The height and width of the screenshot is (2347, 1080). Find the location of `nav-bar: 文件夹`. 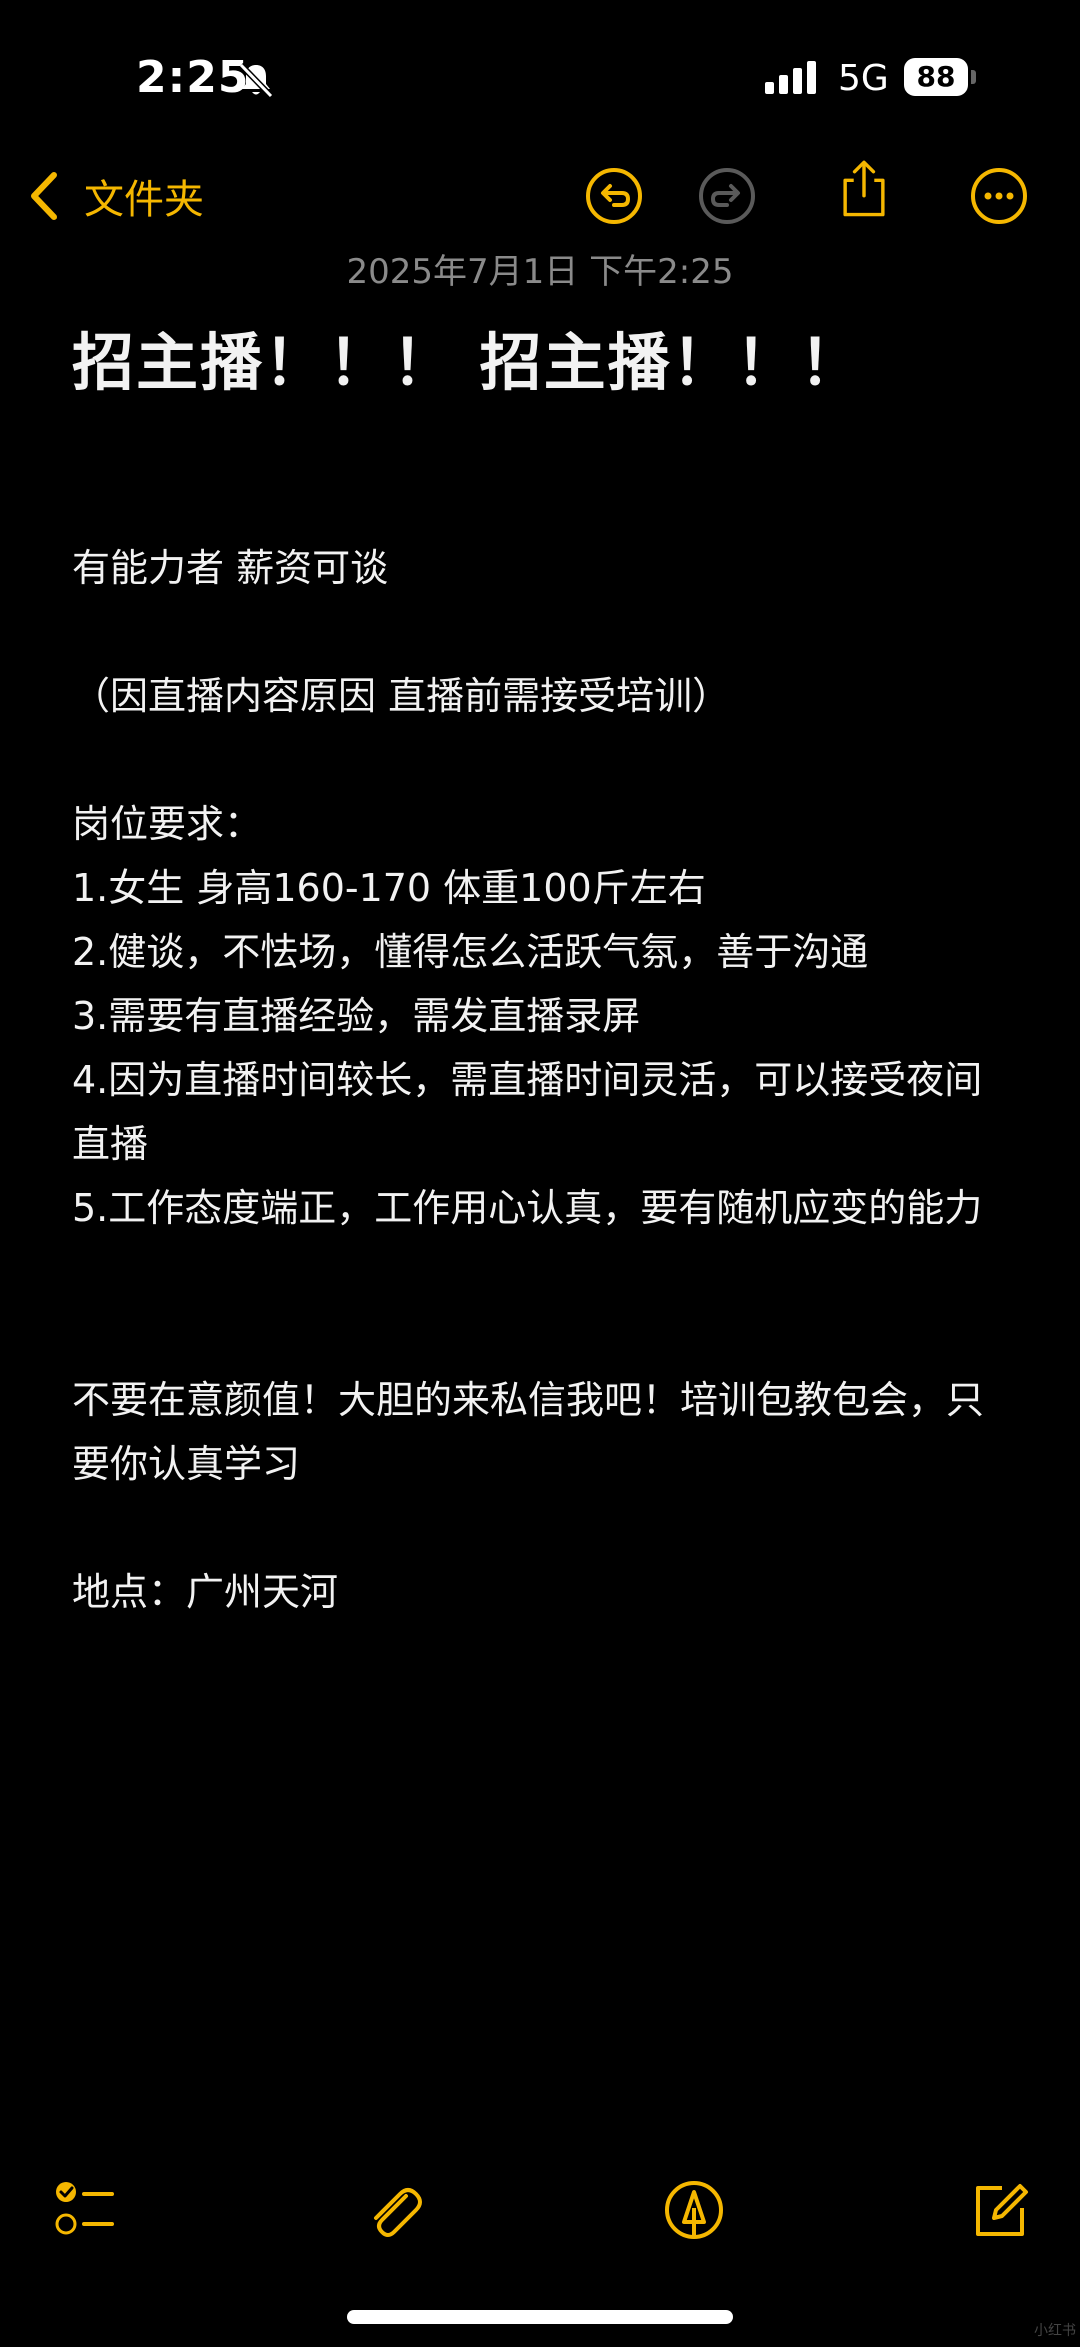

nav-bar: 文件夹 is located at coordinates (540, 195).